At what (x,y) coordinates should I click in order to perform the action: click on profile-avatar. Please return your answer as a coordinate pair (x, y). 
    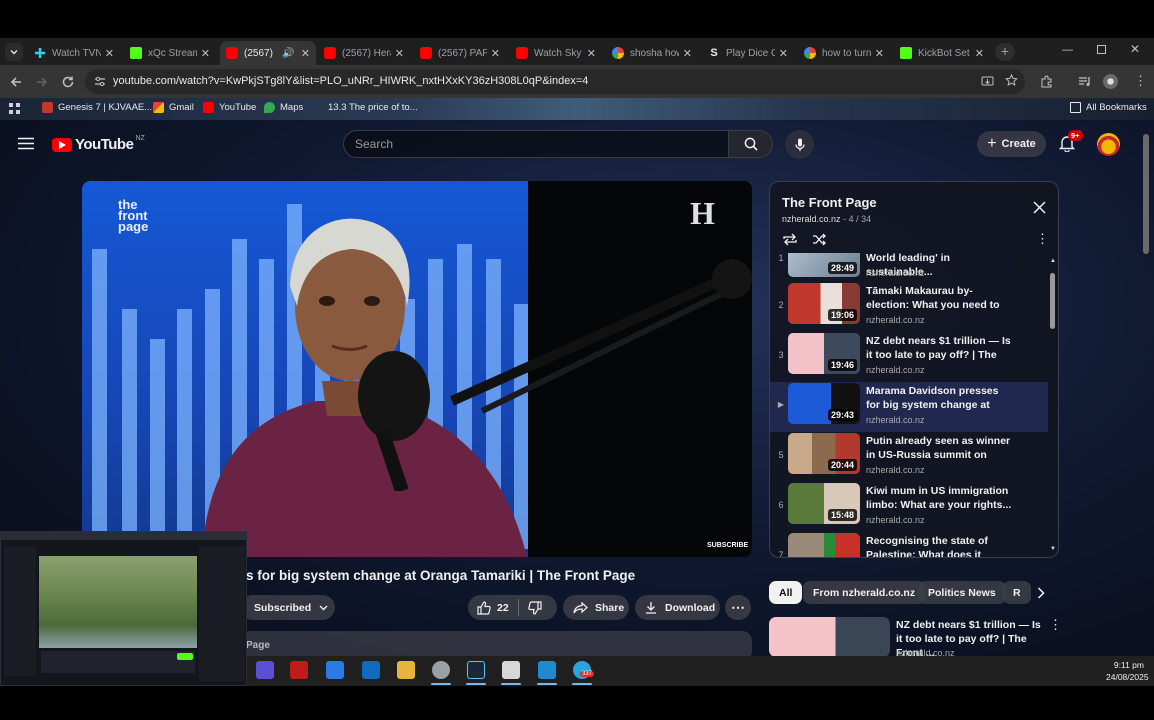
    Looking at the image, I should click on (1110, 81).